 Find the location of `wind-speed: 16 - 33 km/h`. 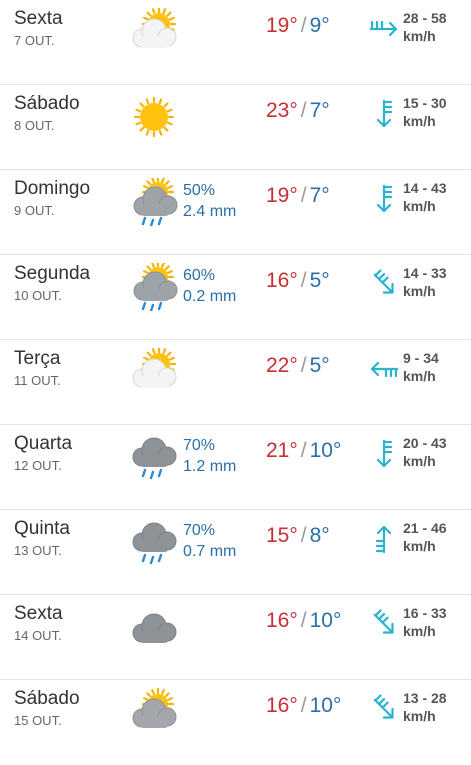

wind-speed: 16 - 33 km/h is located at coordinates (425, 622).